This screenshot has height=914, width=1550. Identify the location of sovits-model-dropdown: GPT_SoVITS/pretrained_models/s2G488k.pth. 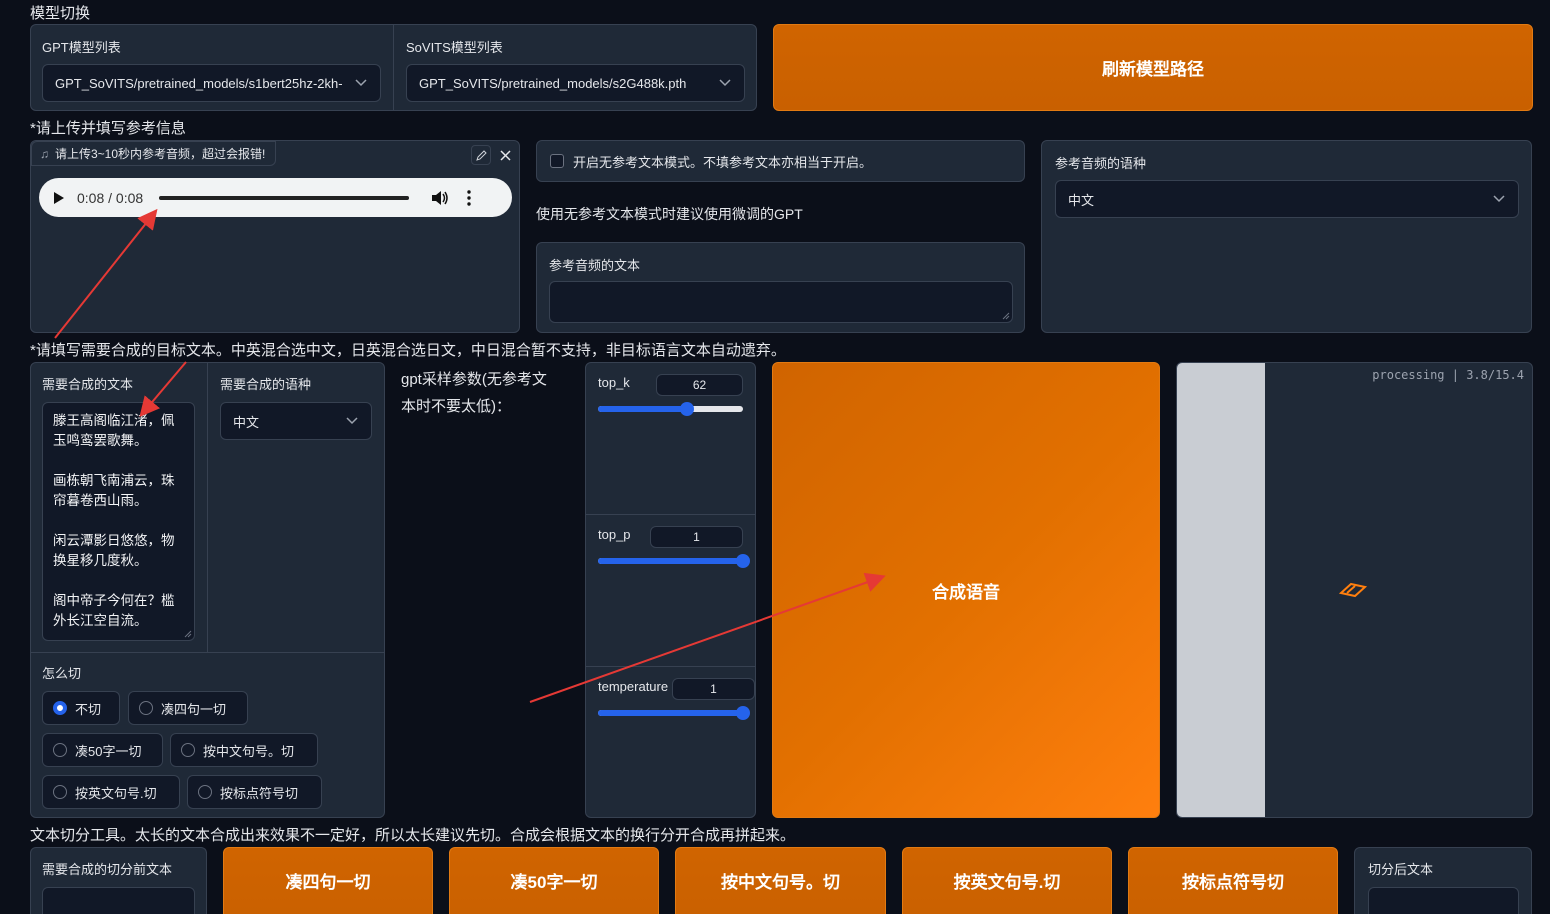
(575, 83).